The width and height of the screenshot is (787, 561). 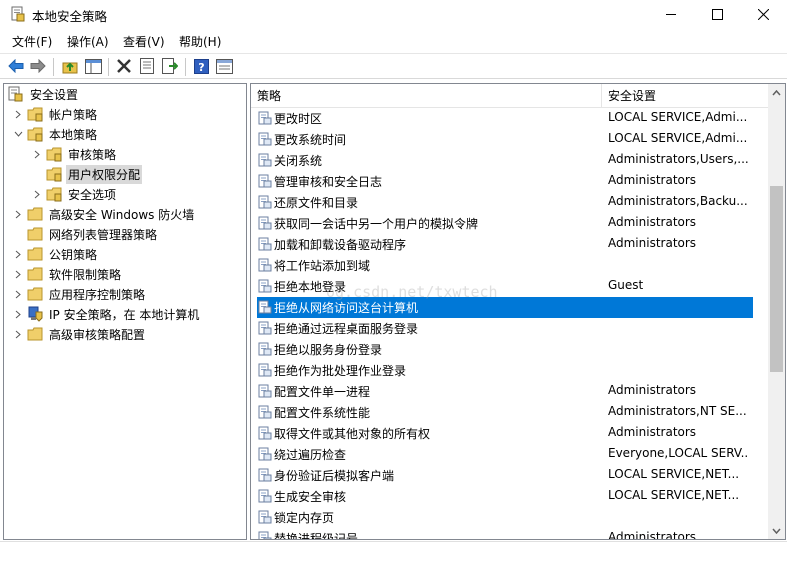 What do you see at coordinates (74, 154) in the screenshot?
I see `tree-item-audit-policy: 审核策略` at bounding box center [74, 154].